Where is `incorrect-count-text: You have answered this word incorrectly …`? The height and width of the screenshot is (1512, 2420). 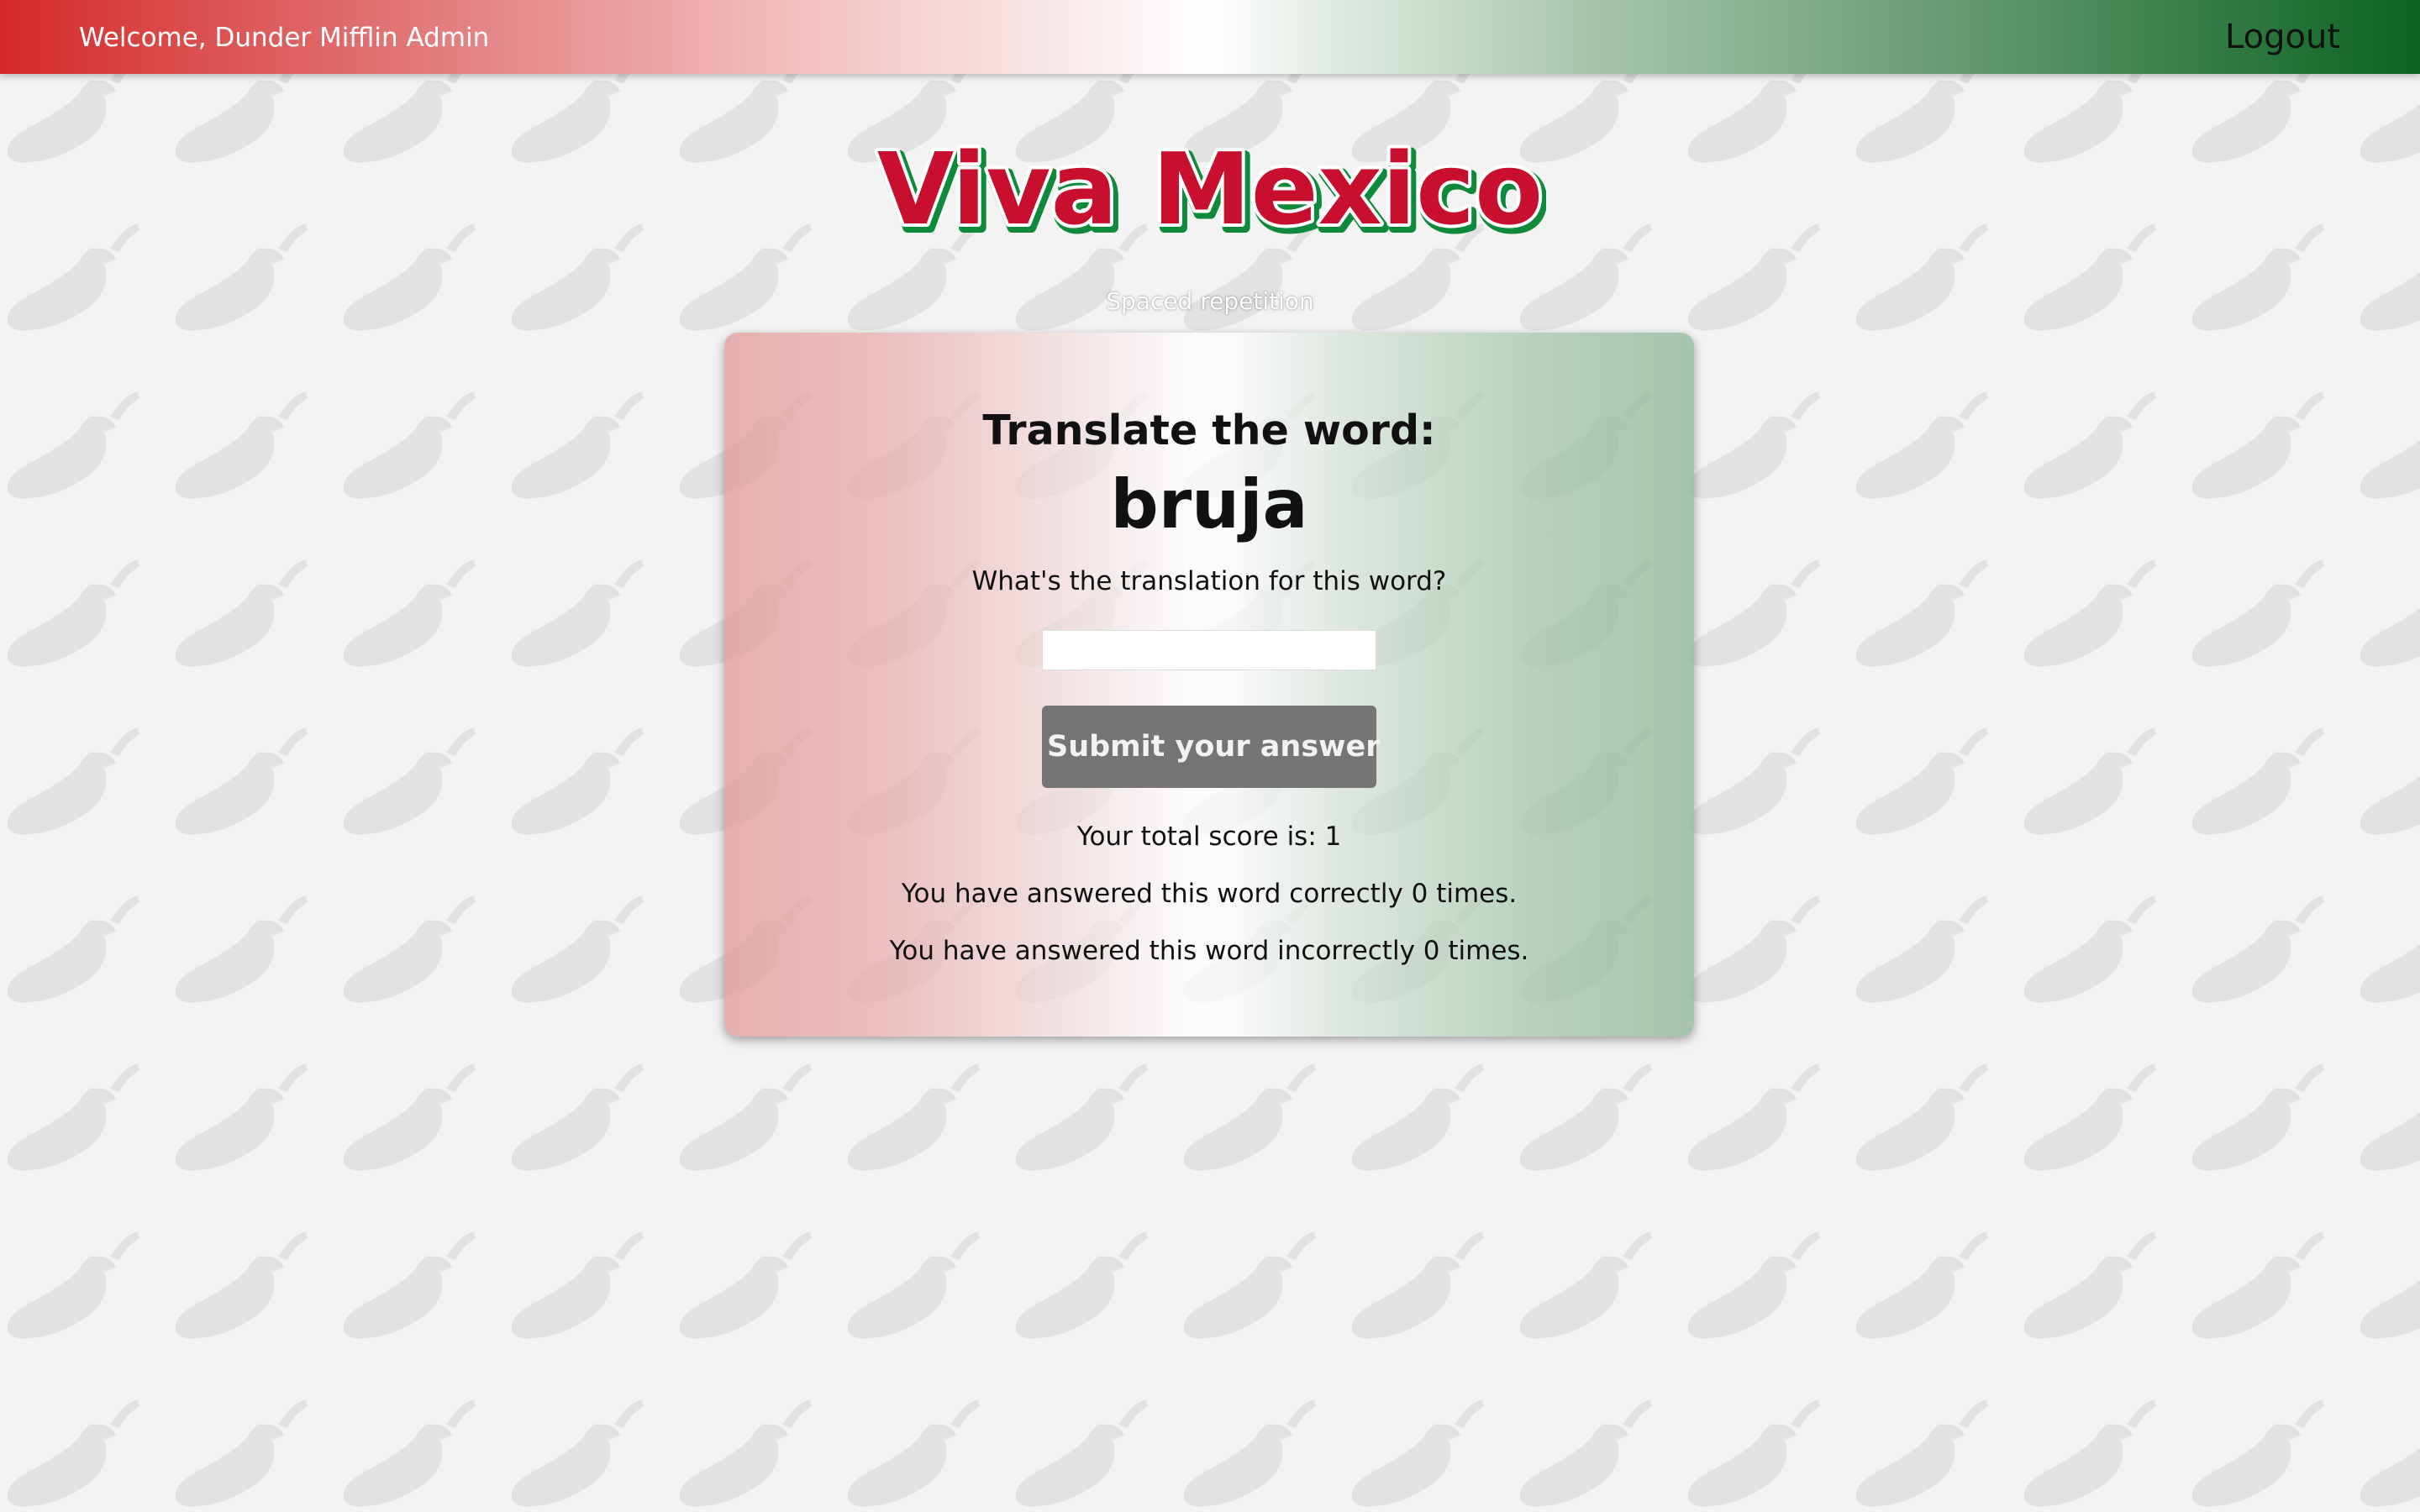 incorrect-count-text: You have answered this word incorrectly … is located at coordinates (1209, 951).